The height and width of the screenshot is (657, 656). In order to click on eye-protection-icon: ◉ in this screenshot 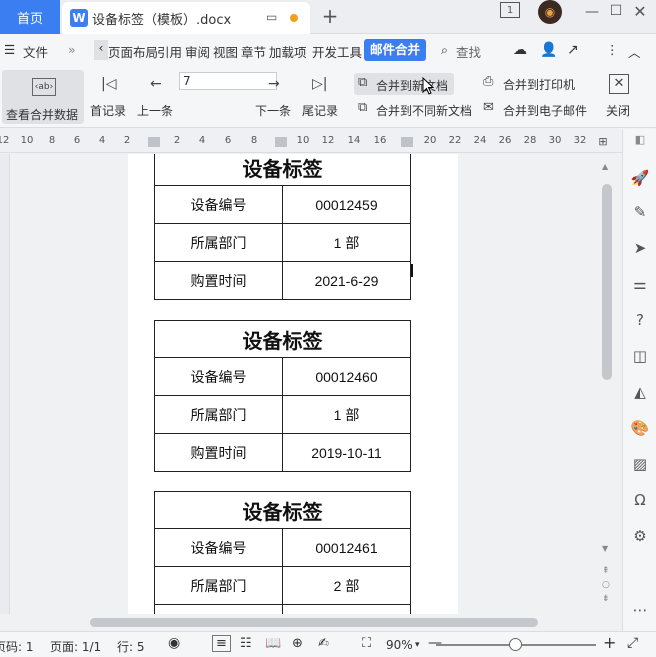, I will do `click(174, 643)`.